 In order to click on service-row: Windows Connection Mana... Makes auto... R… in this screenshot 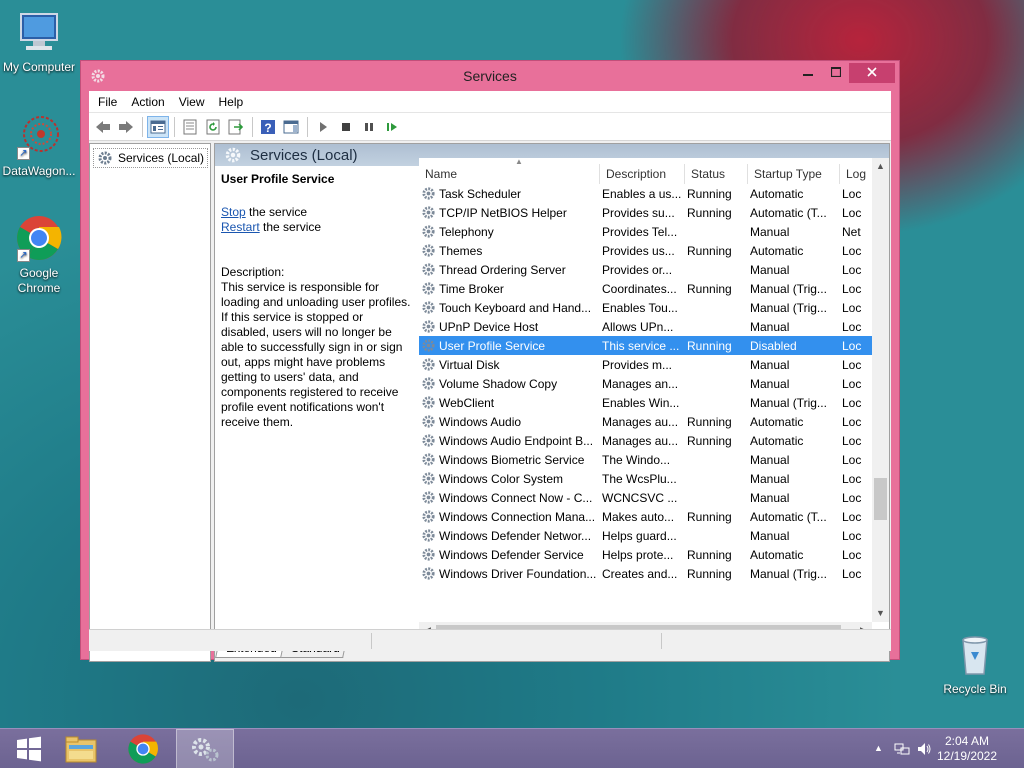, I will do `click(648, 516)`.